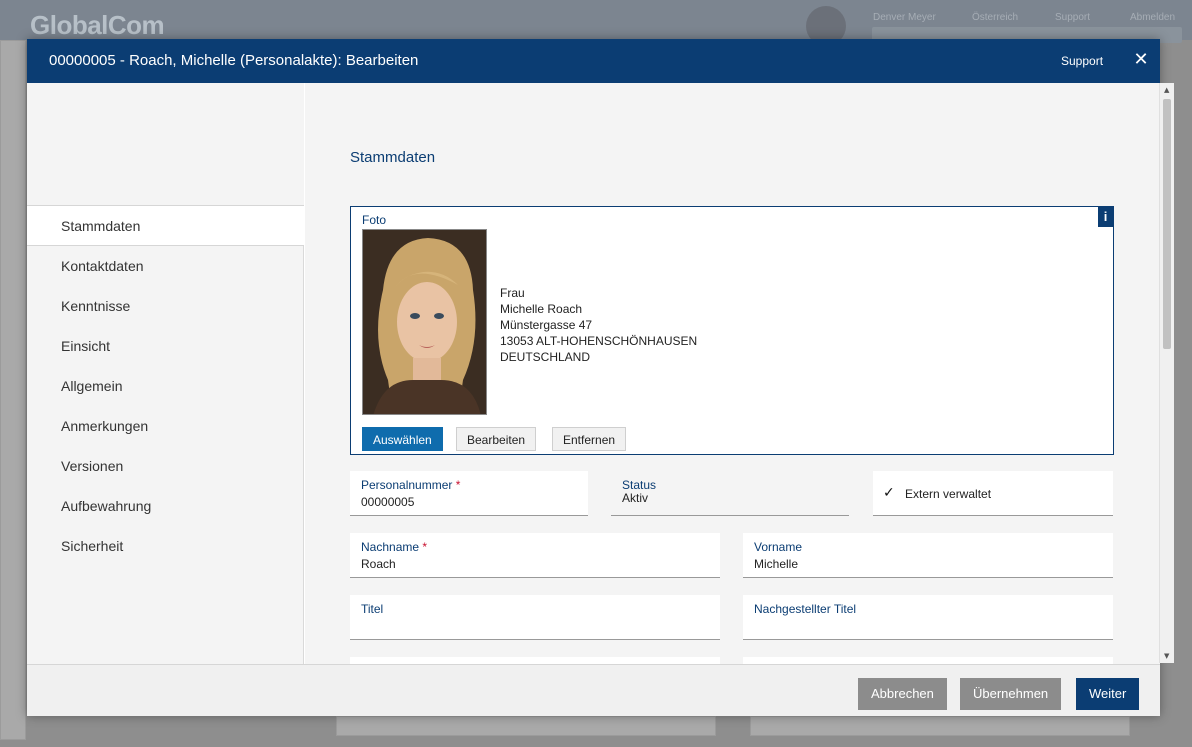 The height and width of the screenshot is (747, 1192). I want to click on section-title: Stammdaten, so click(393, 157).